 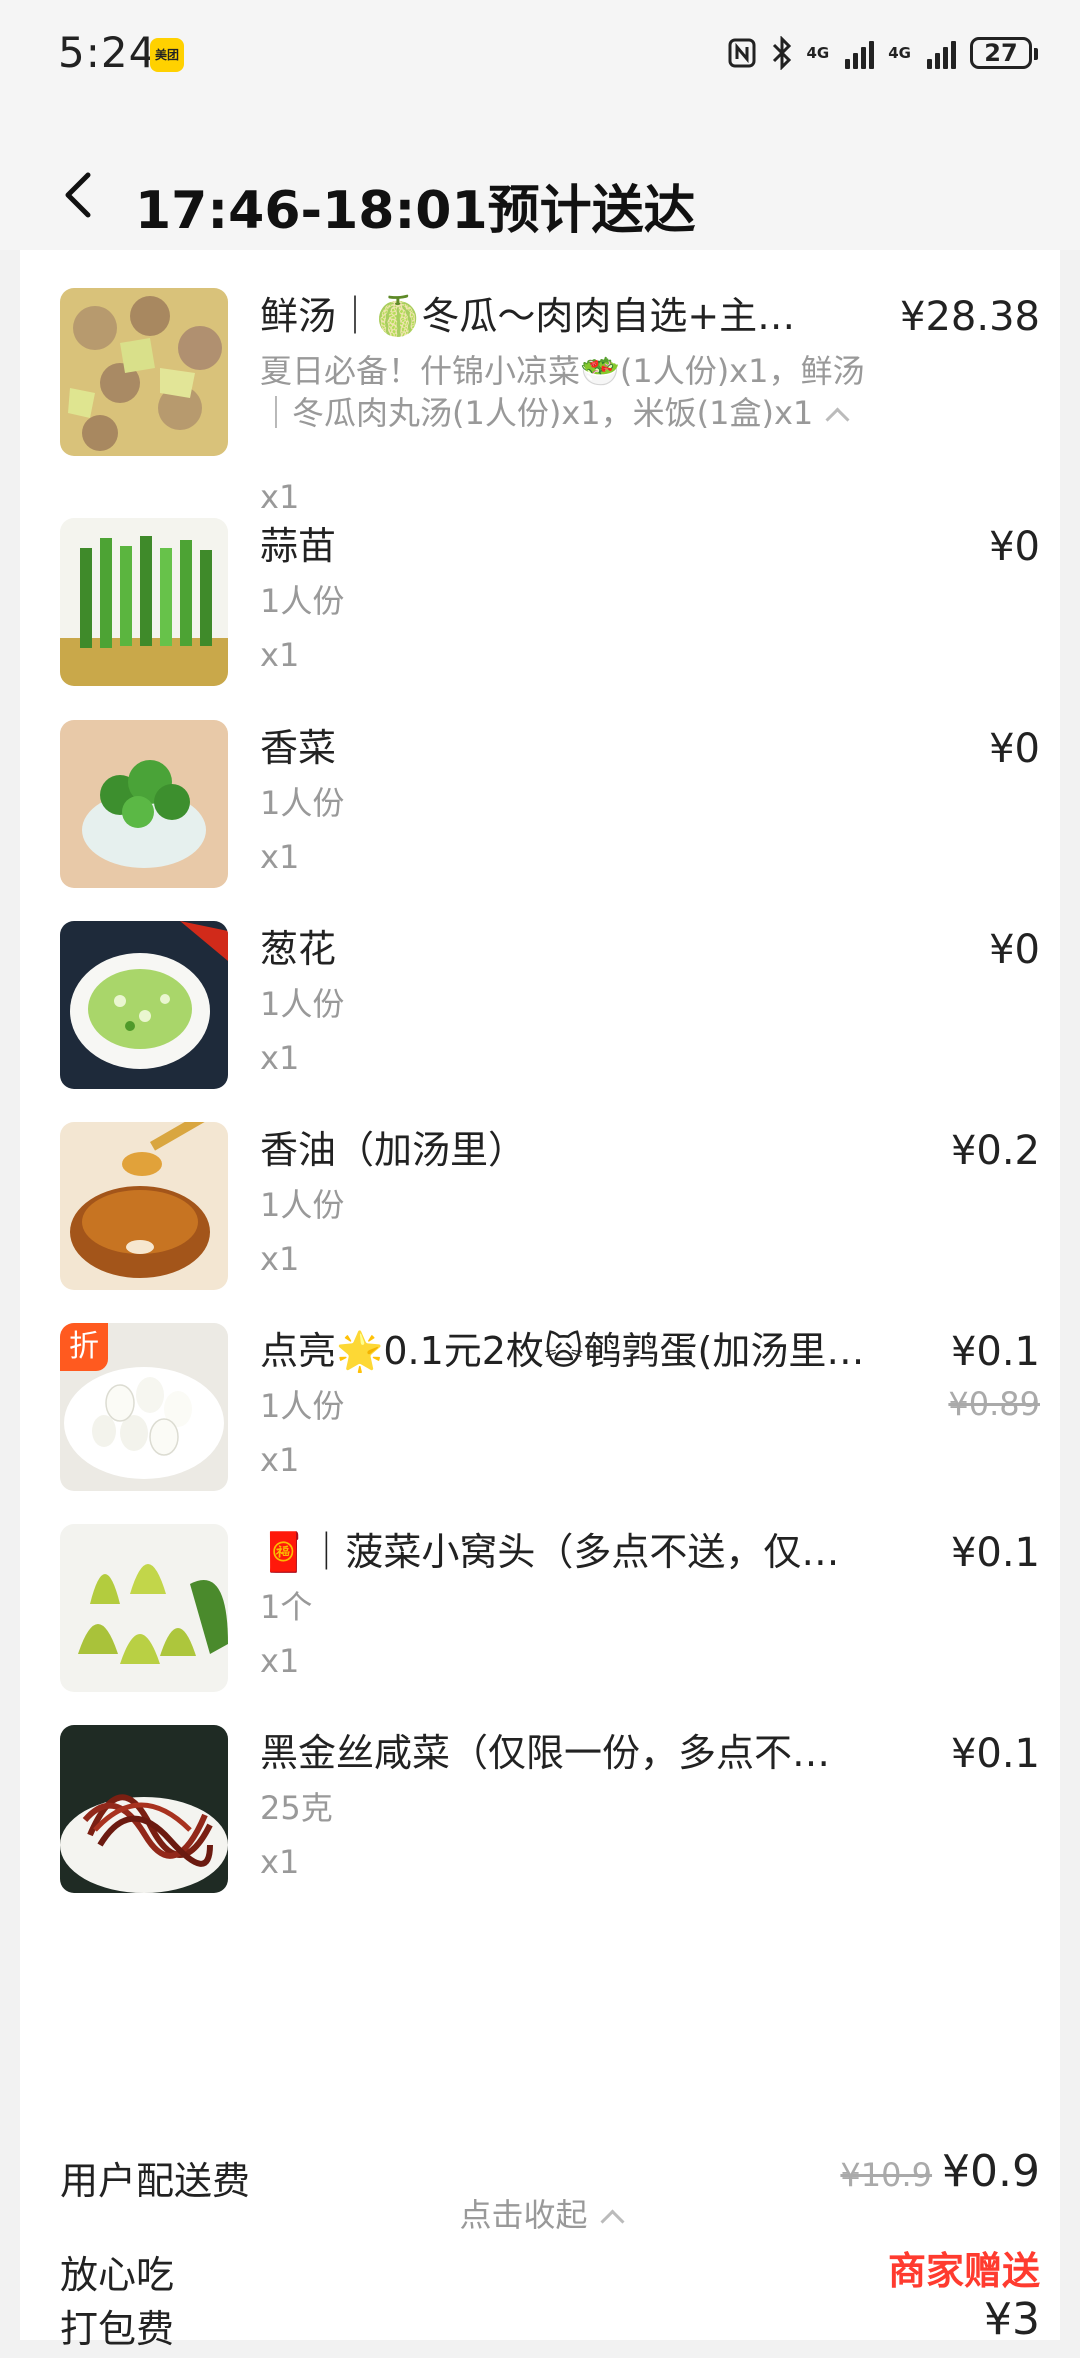 I want to click on page-header: 17:46-18:01预计送达, so click(x=540, y=180).